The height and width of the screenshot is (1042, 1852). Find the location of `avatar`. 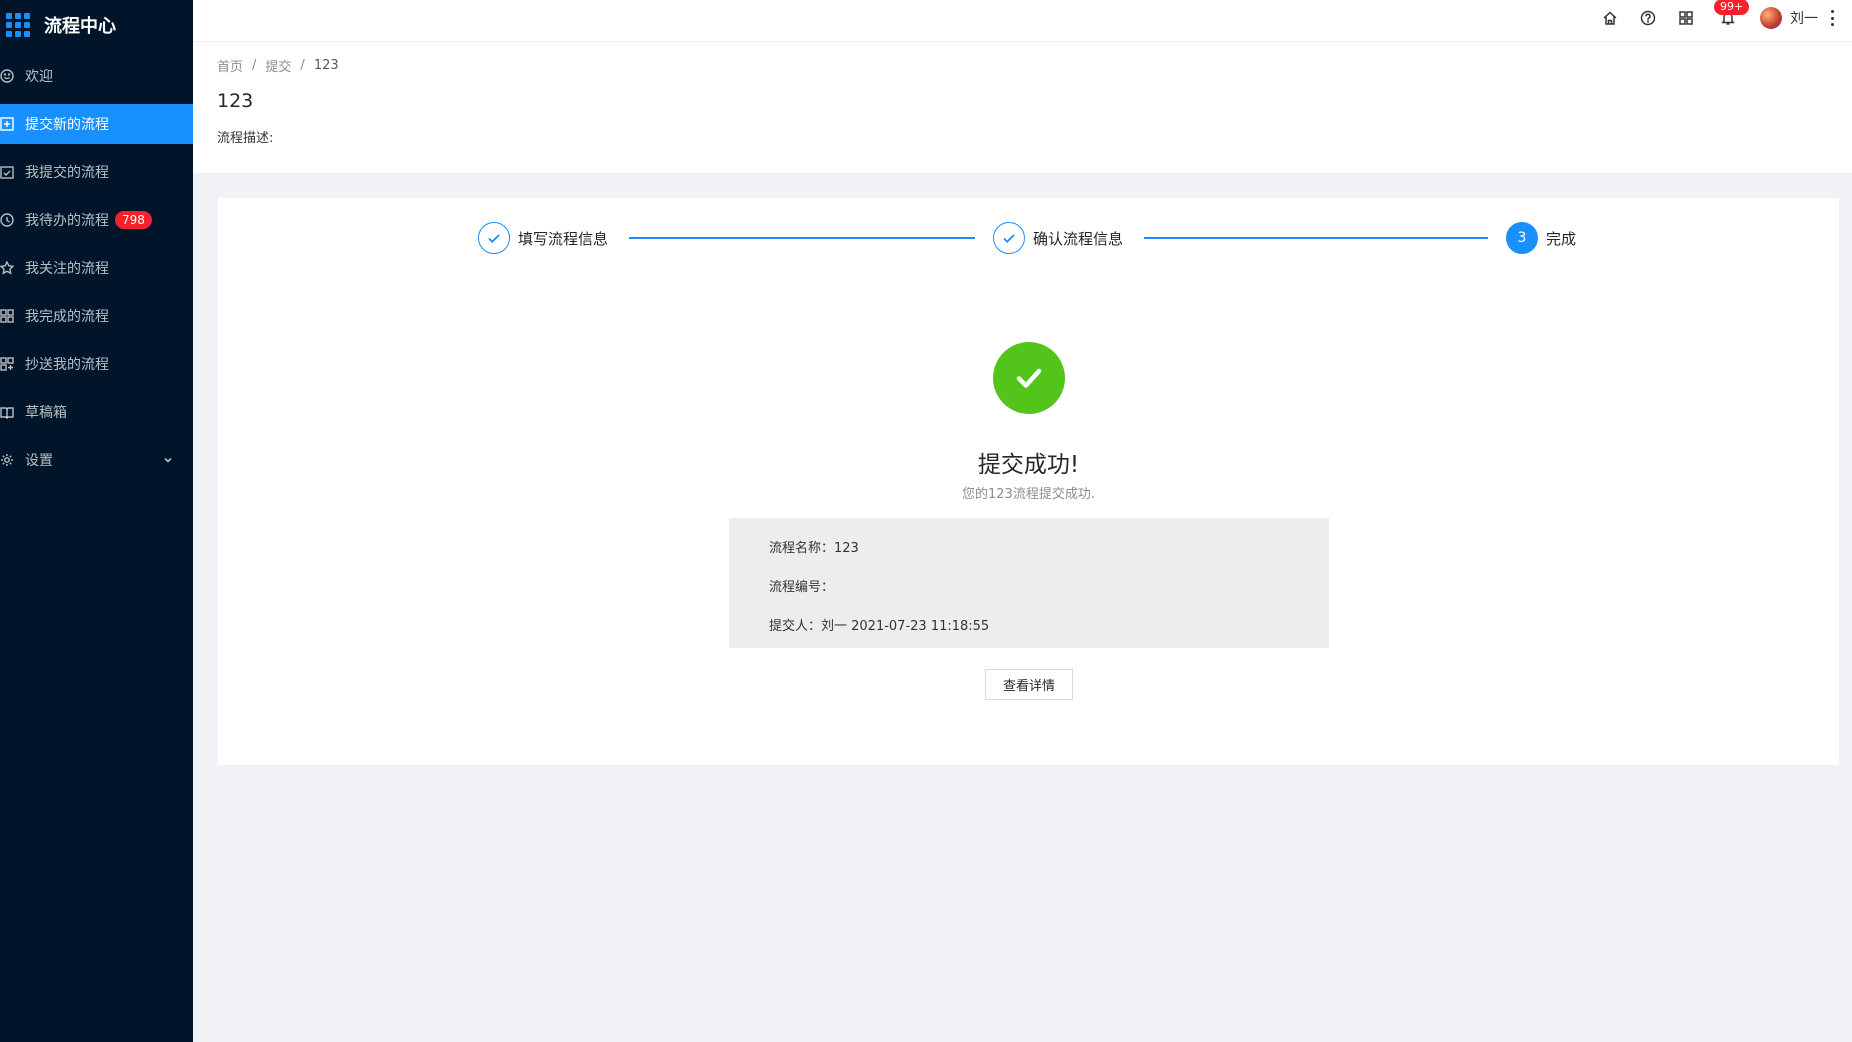

avatar is located at coordinates (1771, 18).